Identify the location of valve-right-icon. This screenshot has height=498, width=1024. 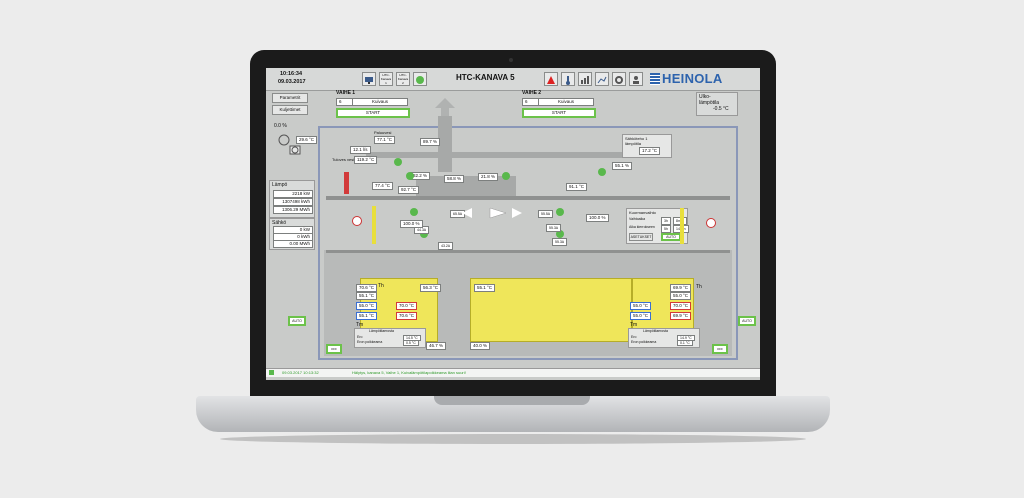
(711, 223).